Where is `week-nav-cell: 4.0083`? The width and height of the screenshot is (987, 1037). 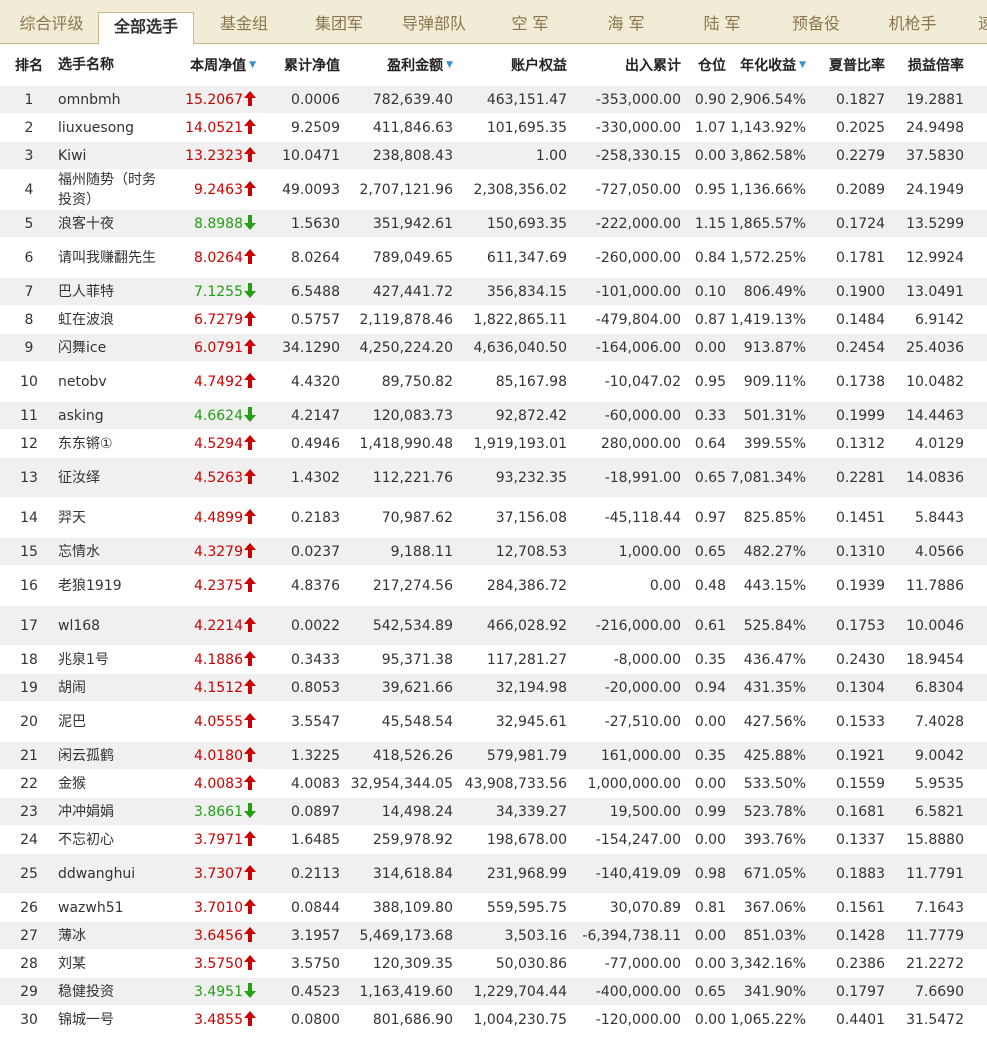 week-nav-cell: 4.0083 is located at coordinates (207, 783).